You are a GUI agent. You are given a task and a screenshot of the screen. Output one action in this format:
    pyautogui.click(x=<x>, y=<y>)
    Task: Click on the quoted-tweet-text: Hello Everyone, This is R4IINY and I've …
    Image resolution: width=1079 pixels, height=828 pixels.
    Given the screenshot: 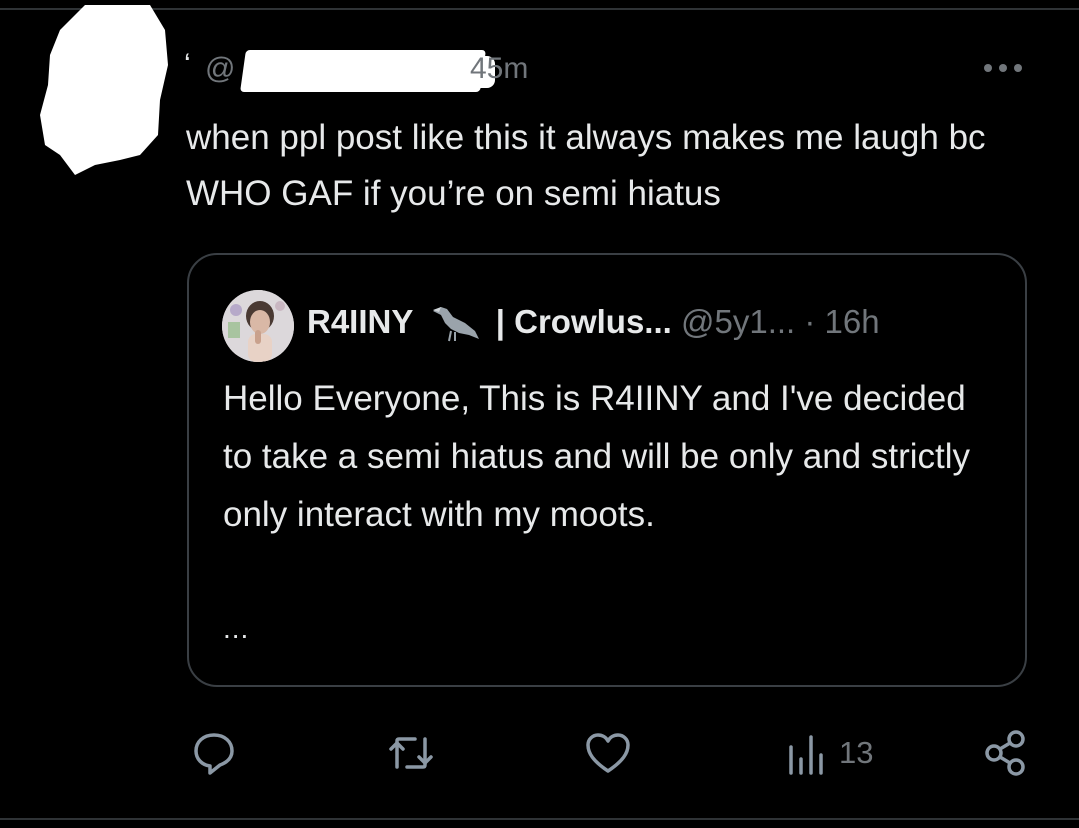 What is the action you would take?
    pyautogui.click(x=597, y=456)
    